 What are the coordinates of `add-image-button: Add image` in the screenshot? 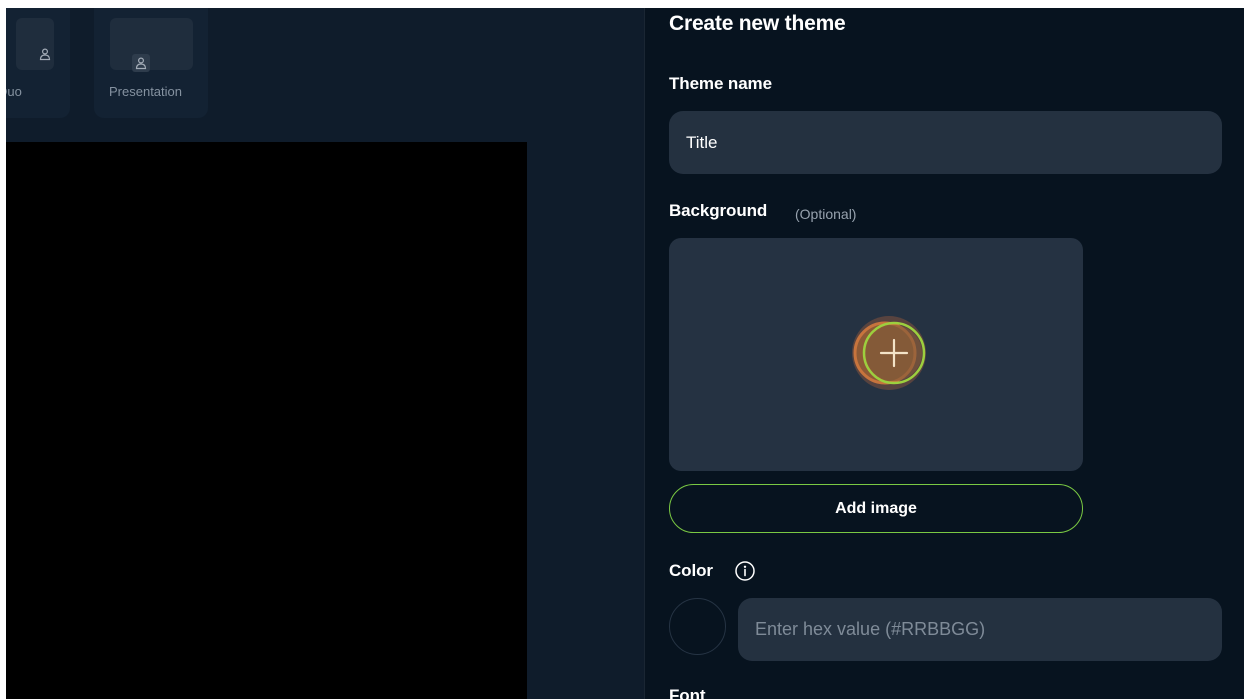 It's located at (876, 508).